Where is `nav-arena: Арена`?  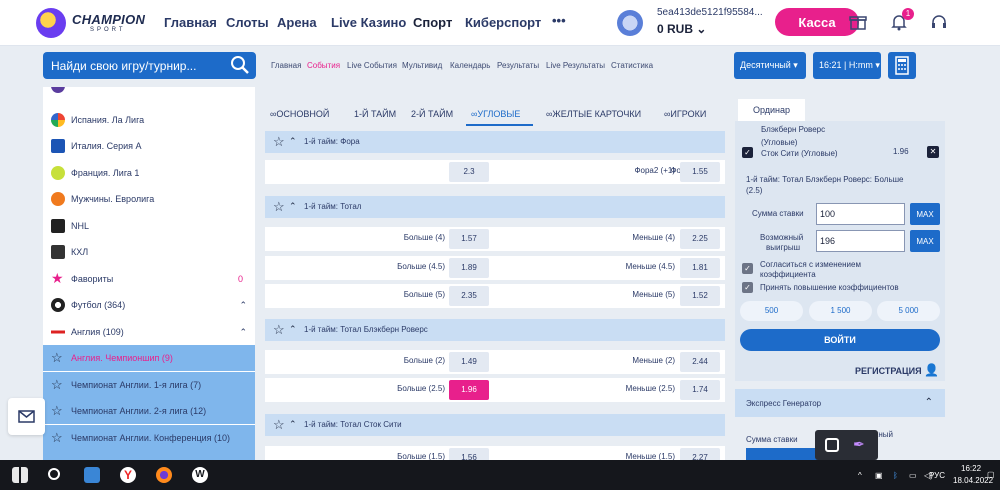 nav-arena: Арена is located at coordinates (297, 22).